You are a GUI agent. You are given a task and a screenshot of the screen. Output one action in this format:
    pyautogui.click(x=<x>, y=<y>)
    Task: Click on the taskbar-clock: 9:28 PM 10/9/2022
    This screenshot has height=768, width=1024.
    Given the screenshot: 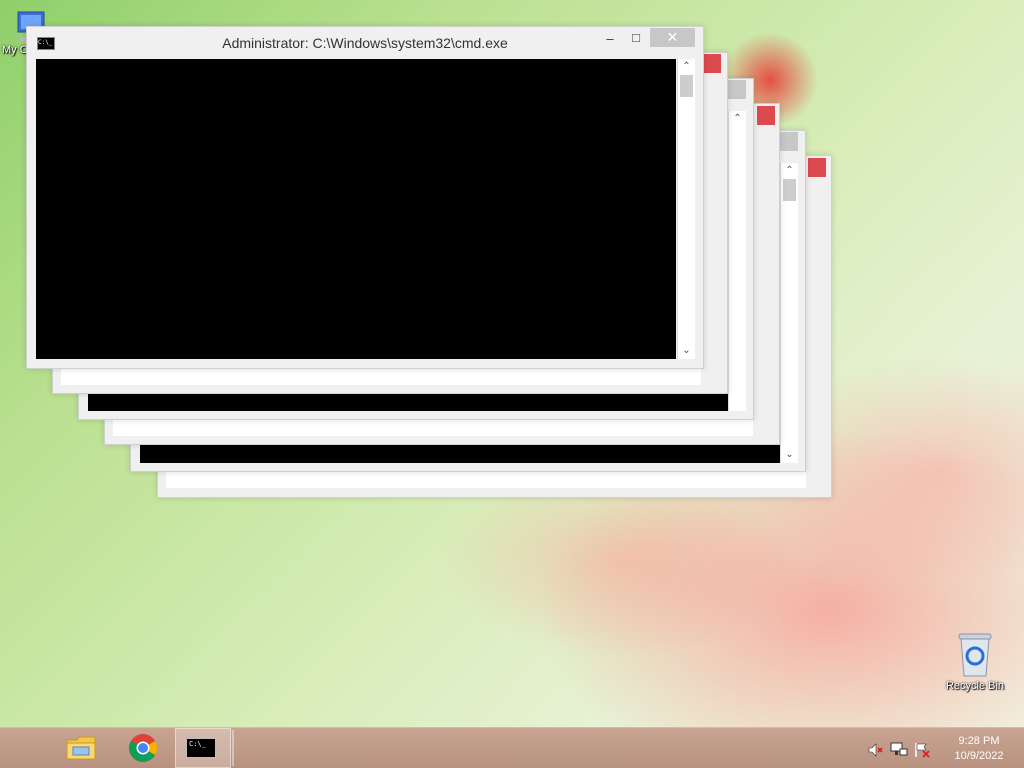 What is the action you would take?
    pyautogui.click(x=979, y=749)
    